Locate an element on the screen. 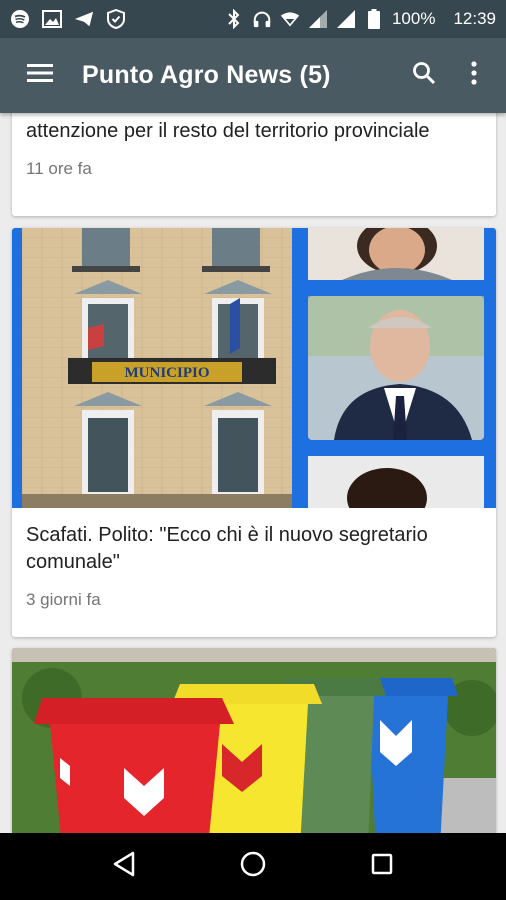 The image size is (506, 900). image-icon is located at coordinates (52, 19).